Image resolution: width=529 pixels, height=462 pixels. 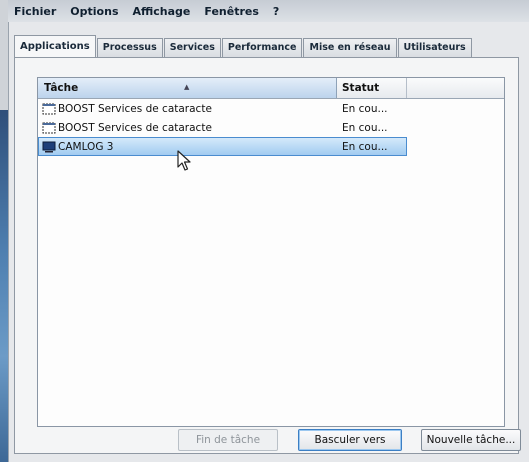 I want to click on tab-processus: Processus, so click(x=129, y=47).